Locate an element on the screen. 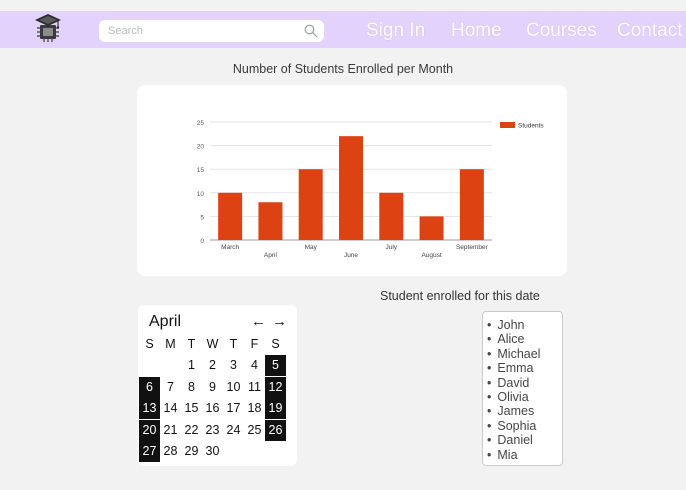 This screenshot has height=490, width=686. calendar-day: 19 is located at coordinates (275, 408).